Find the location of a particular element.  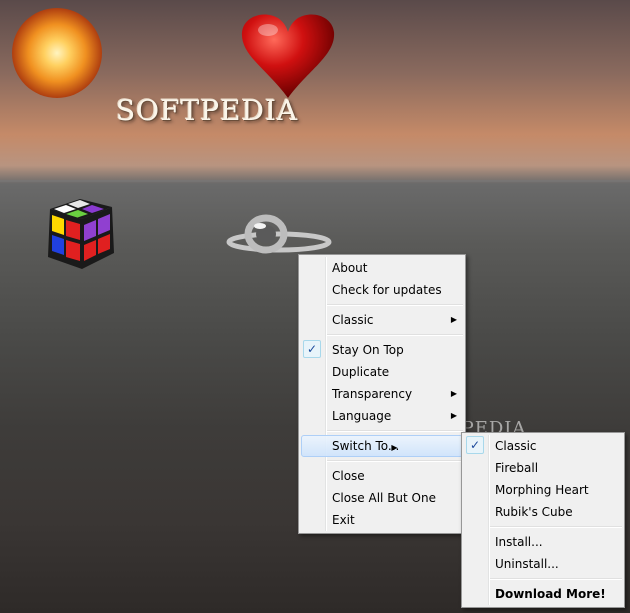

menu-item-label: Language is located at coordinates (362, 416).